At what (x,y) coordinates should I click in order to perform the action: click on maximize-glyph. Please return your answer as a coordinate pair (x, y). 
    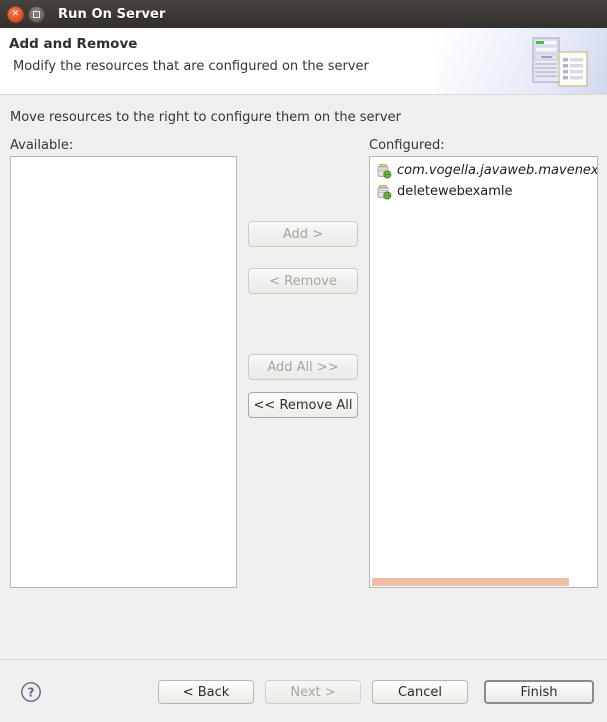
    Looking at the image, I should click on (36, 14).